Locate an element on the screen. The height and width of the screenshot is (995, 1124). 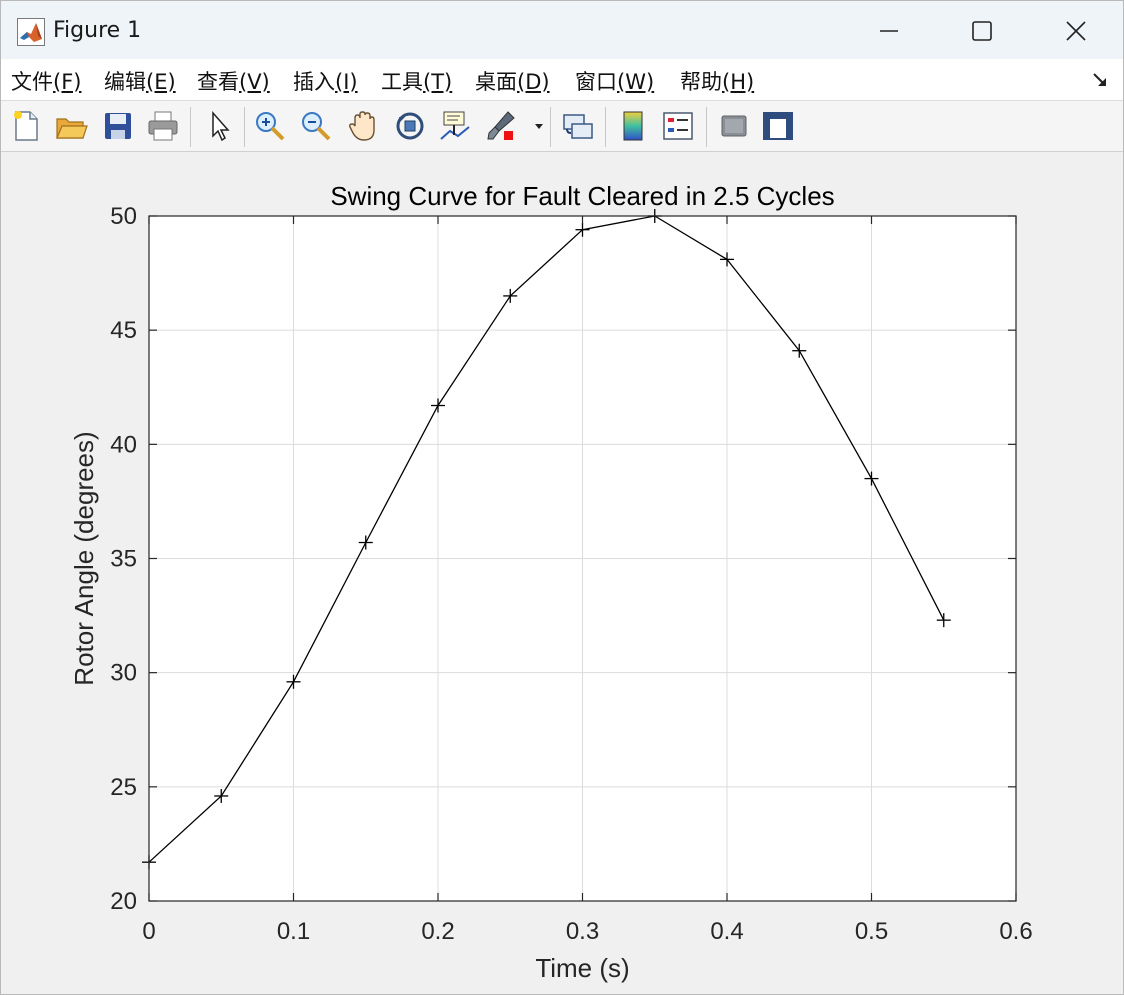
menu-insert: 插入(I) is located at coordinates (325, 81).